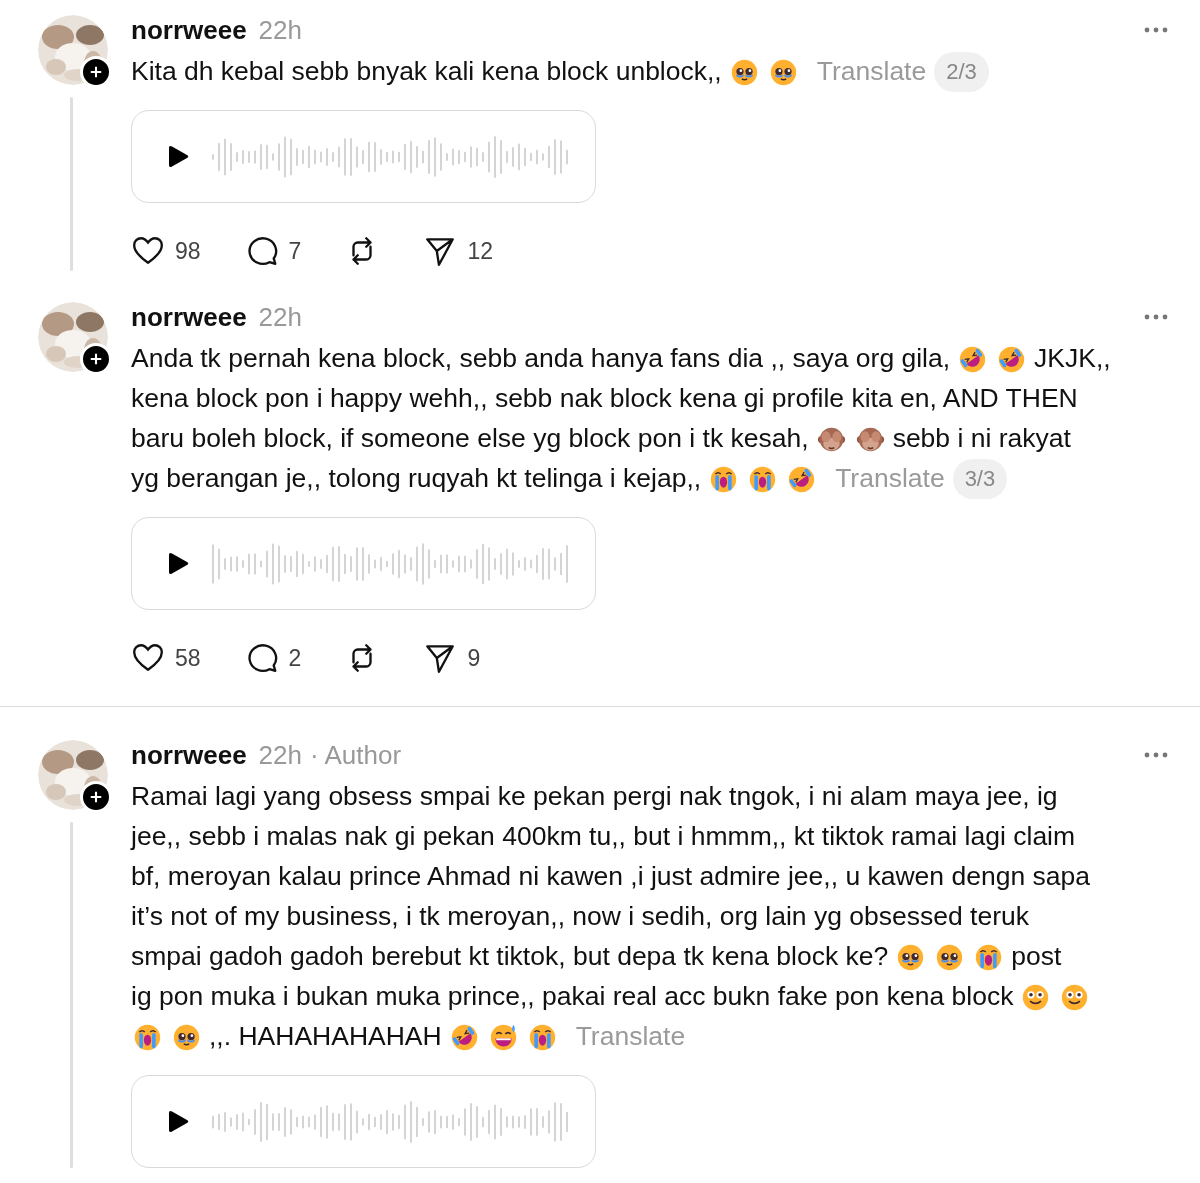  Describe the element at coordinates (188, 251) in the screenshot. I see `count: 98` at that location.